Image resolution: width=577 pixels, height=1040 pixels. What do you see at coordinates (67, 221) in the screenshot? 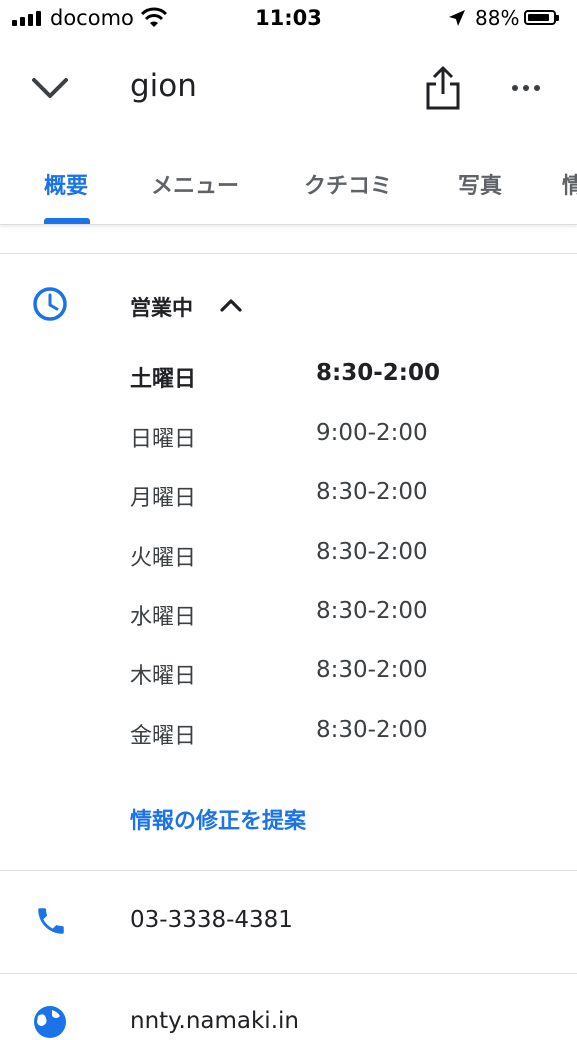
I see `active-tab-indicator` at bounding box center [67, 221].